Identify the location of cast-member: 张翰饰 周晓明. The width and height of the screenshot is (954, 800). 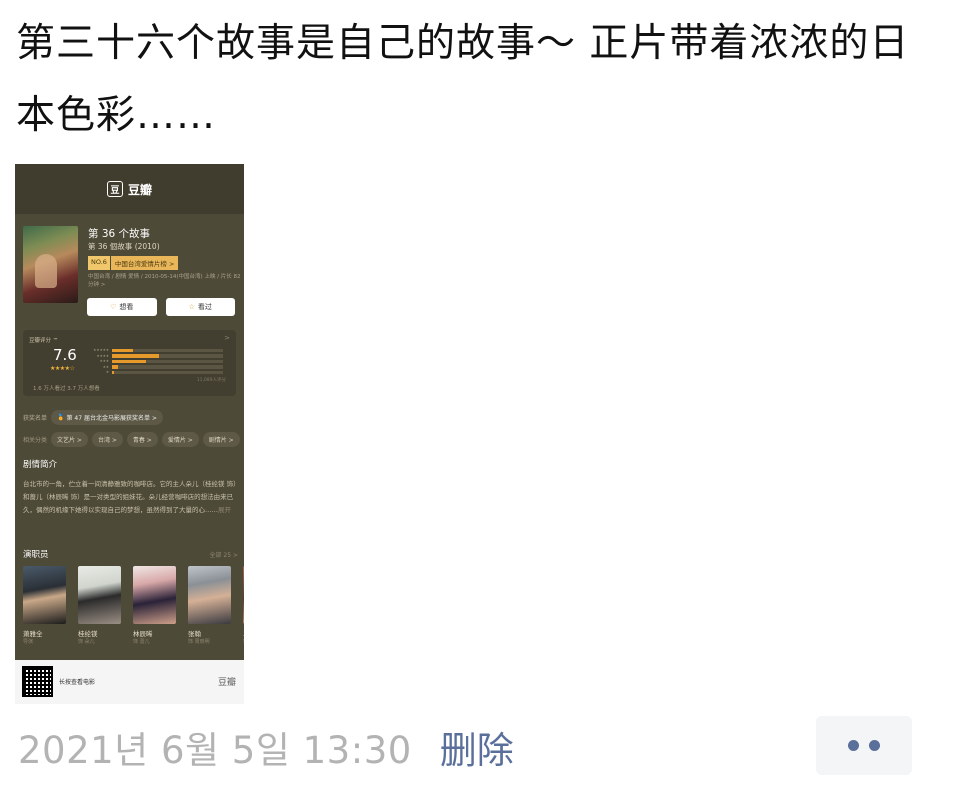
(209, 605).